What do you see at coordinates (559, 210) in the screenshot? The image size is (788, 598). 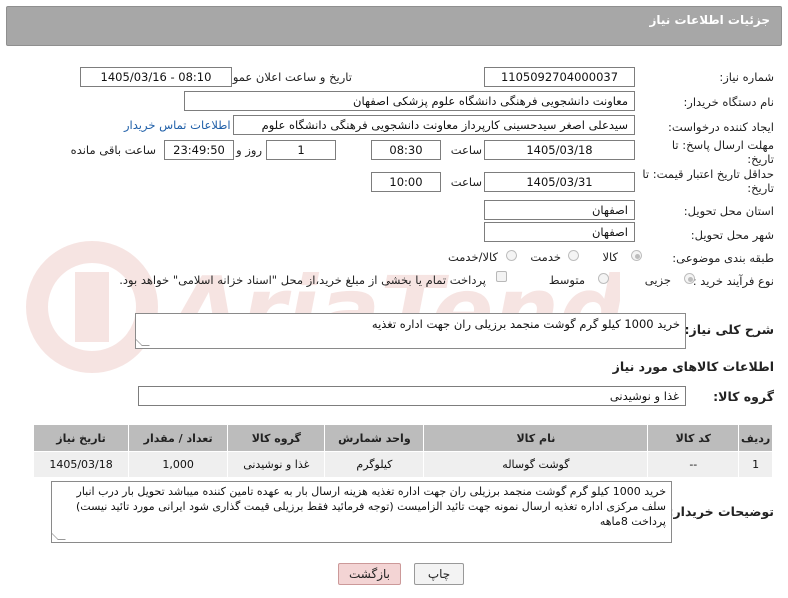 I see `province-field: اصفهان` at bounding box center [559, 210].